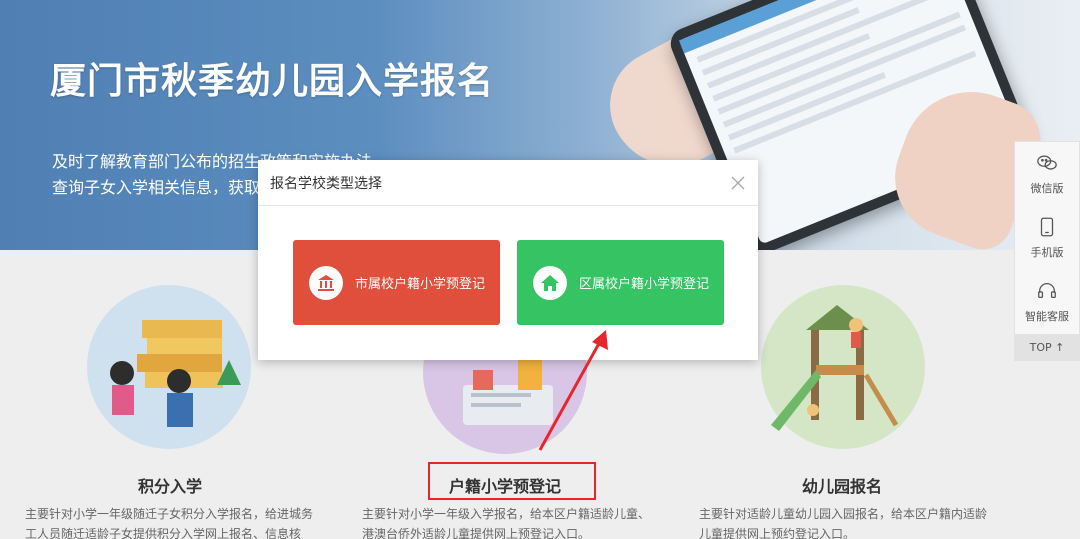 The image size is (1080, 539). Describe the element at coordinates (1047, 174) in the screenshot. I see `sidebar-item-wechat: 微信版` at that location.